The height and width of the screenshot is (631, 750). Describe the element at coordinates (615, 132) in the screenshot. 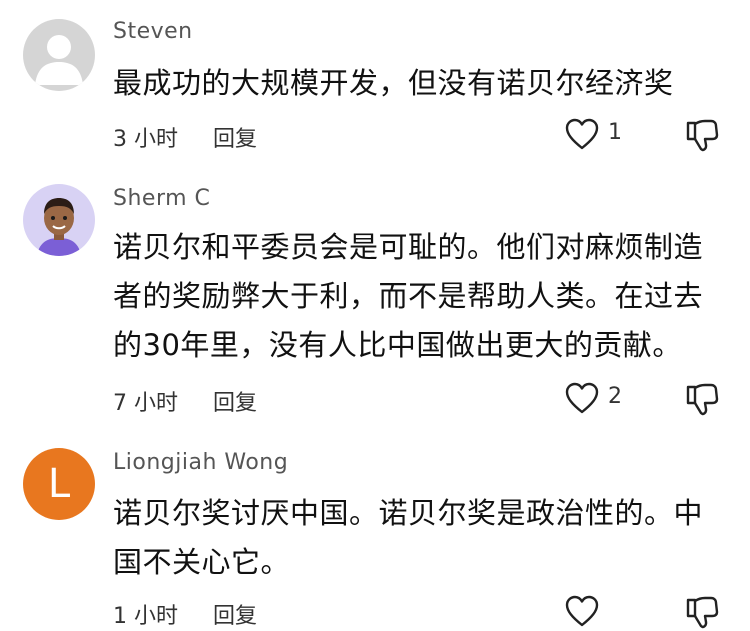

I see `like-count: 1` at that location.